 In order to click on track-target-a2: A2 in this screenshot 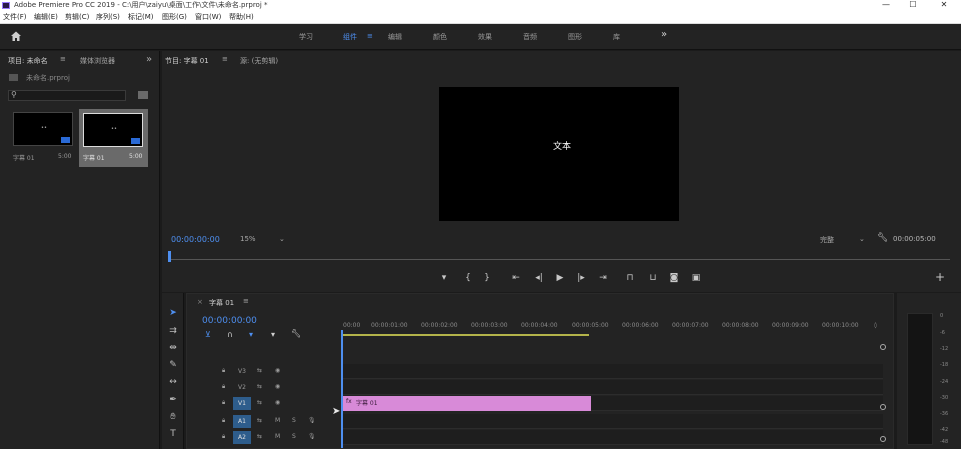, I will do `click(242, 437)`.